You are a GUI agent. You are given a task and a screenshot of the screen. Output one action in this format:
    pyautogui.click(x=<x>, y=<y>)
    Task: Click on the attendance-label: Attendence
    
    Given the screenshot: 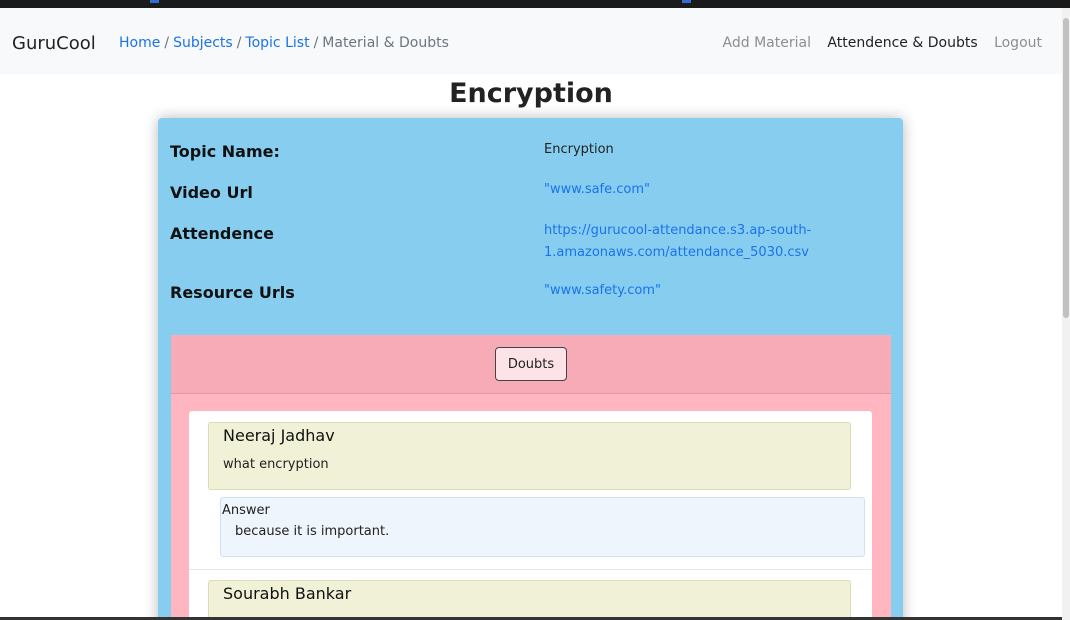 What is the action you would take?
    pyautogui.click(x=222, y=233)
    